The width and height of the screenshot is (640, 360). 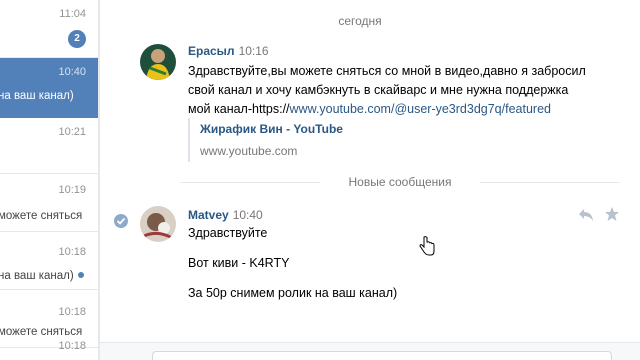 I want to click on star-icon, so click(x=612, y=215).